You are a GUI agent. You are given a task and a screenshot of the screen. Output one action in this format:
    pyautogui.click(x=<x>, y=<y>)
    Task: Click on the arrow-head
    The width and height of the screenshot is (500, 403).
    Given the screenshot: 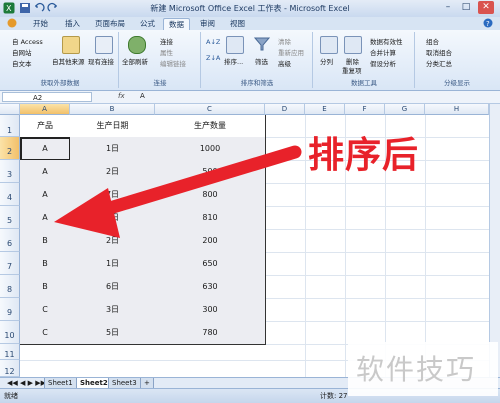 What is the action you would take?
    pyautogui.click(x=87, y=213)
    